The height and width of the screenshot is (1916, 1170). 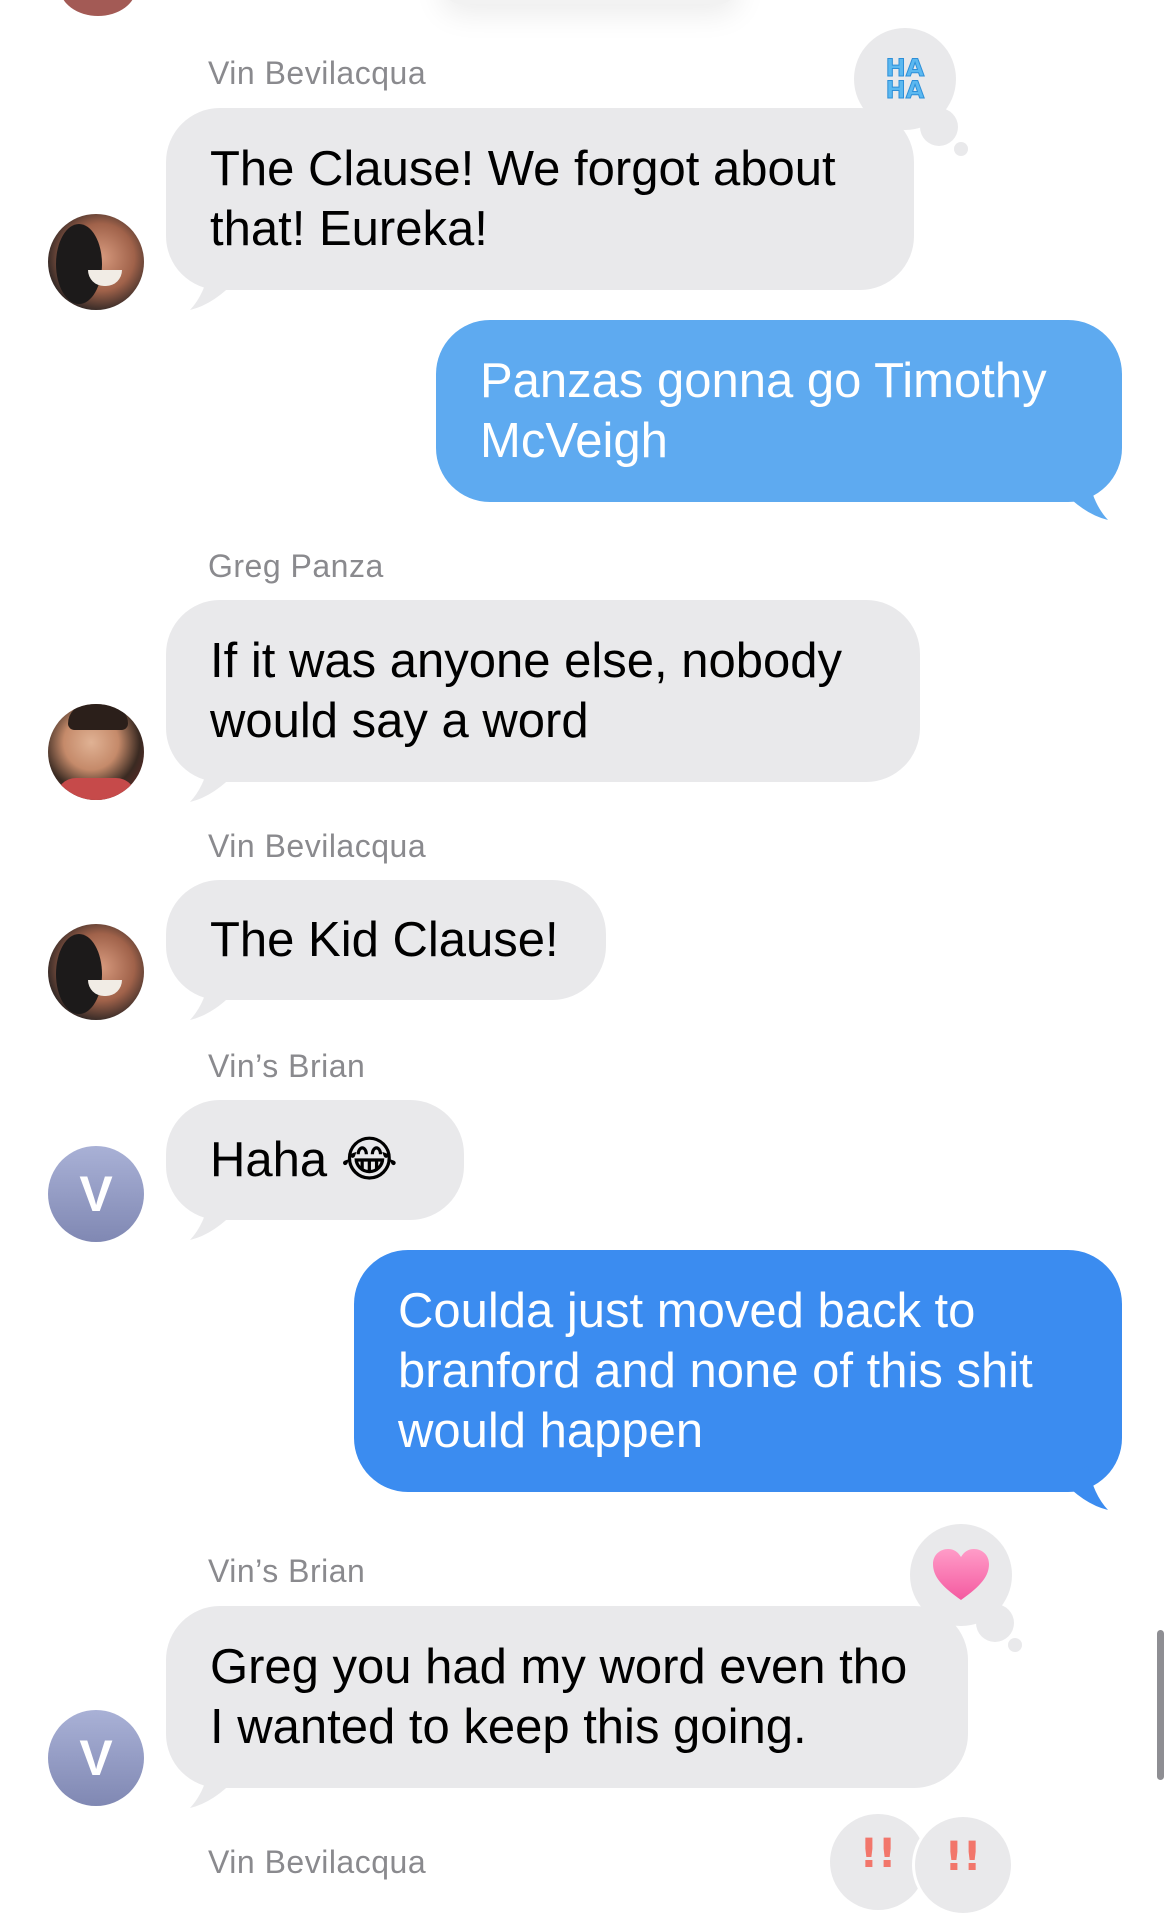 What do you see at coordinates (384, 940) in the screenshot?
I see `message-text: The Kid Clause!` at bounding box center [384, 940].